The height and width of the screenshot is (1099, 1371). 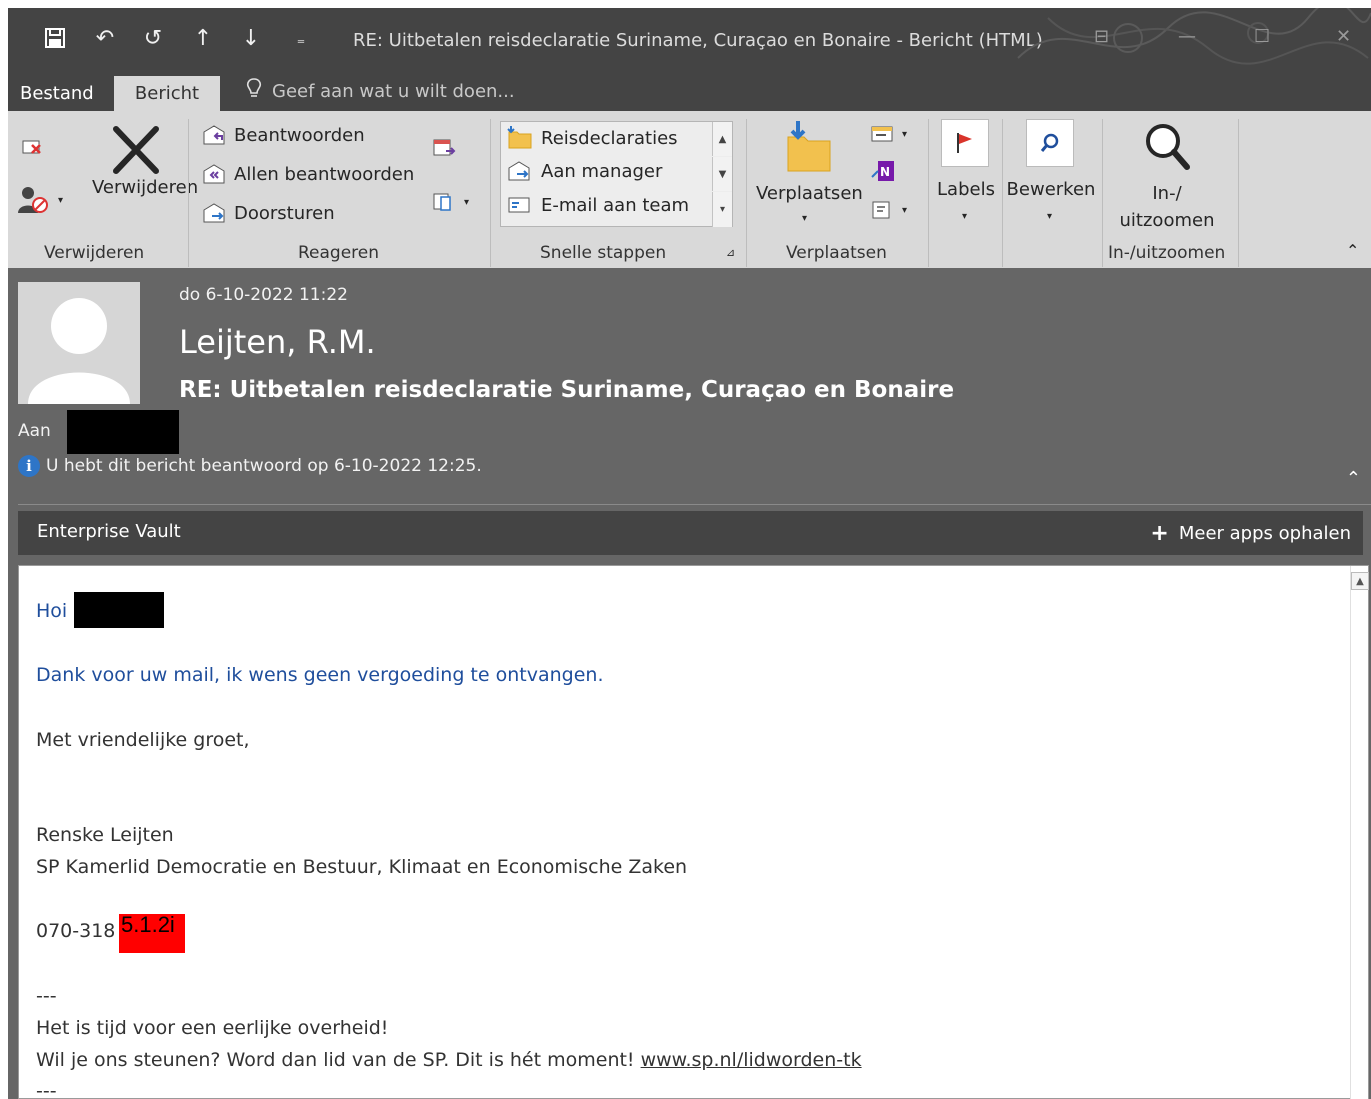 What do you see at coordinates (751, 1060) in the screenshot?
I see `membership-link: www.sp.nl/lidworden-tk` at bounding box center [751, 1060].